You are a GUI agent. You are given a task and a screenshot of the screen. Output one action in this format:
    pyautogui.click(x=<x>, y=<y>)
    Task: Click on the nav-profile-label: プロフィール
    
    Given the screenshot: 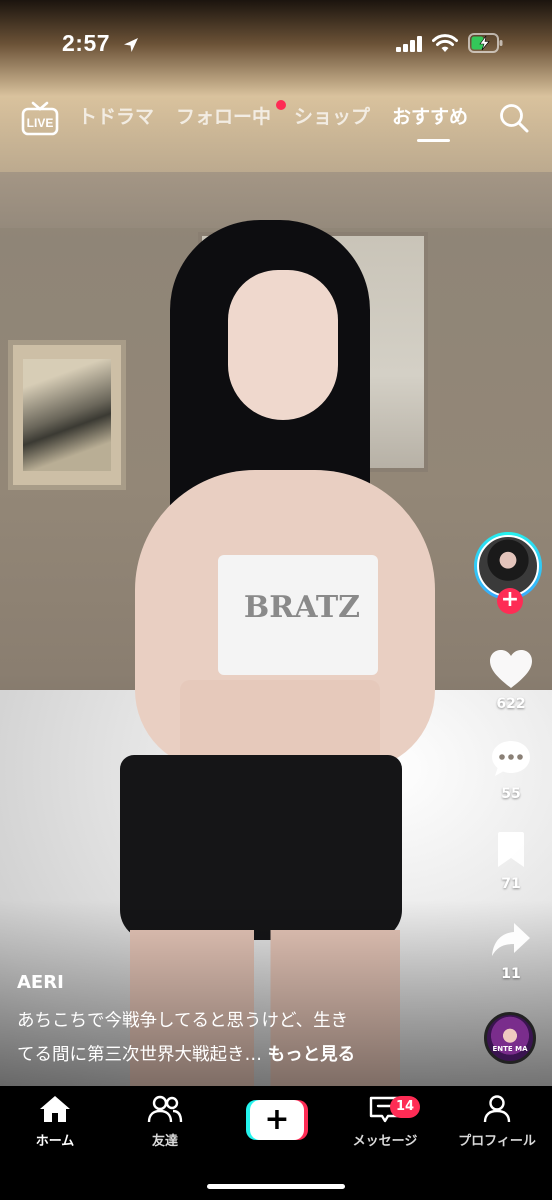 What is the action you would take?
    pyautogui.click(x=497, y=1141)
    